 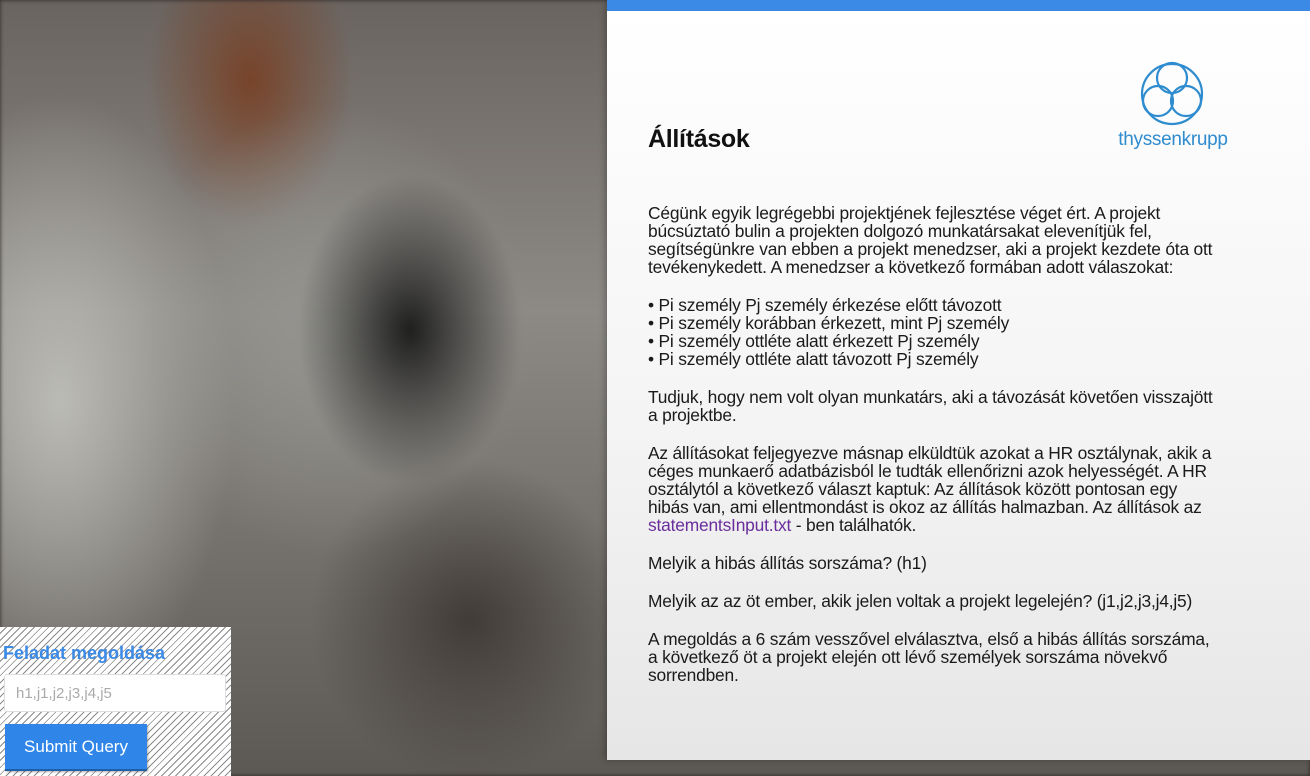 What do you see at coordinates (699, 139) in the screenshot?
I see `page-title: Állítások` at bounding box center [699, 139].